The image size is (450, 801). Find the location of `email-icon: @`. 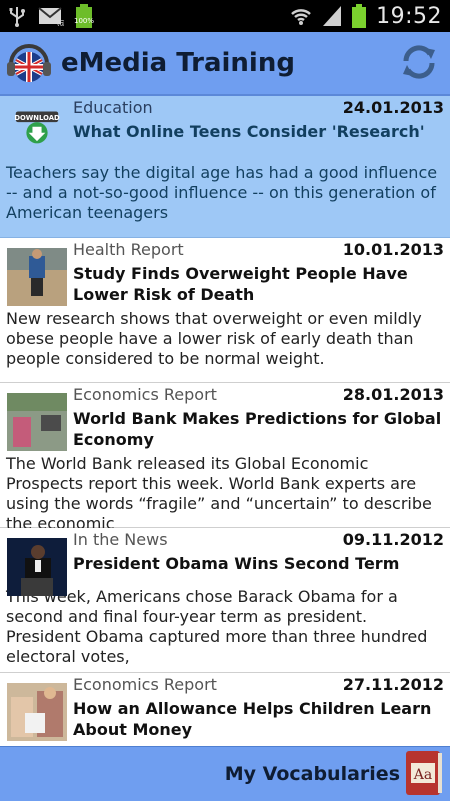

email-icon: @ is located at coordinates (51, 16).